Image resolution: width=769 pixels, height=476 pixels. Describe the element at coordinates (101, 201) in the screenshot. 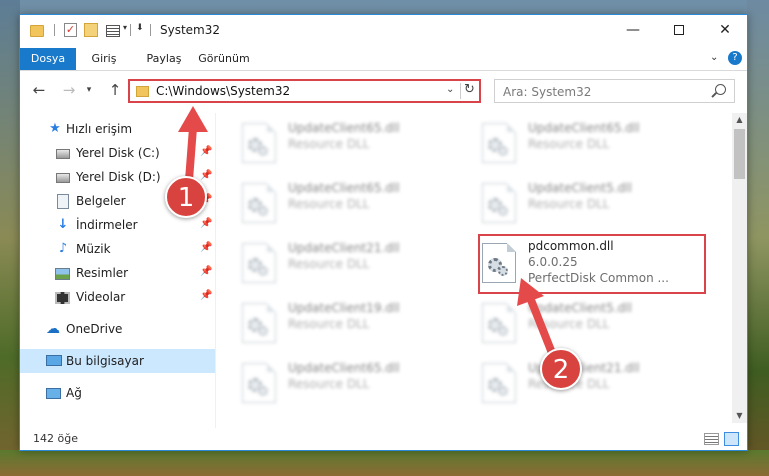

I see `sidebar-item-label: Belgeler` at that location.